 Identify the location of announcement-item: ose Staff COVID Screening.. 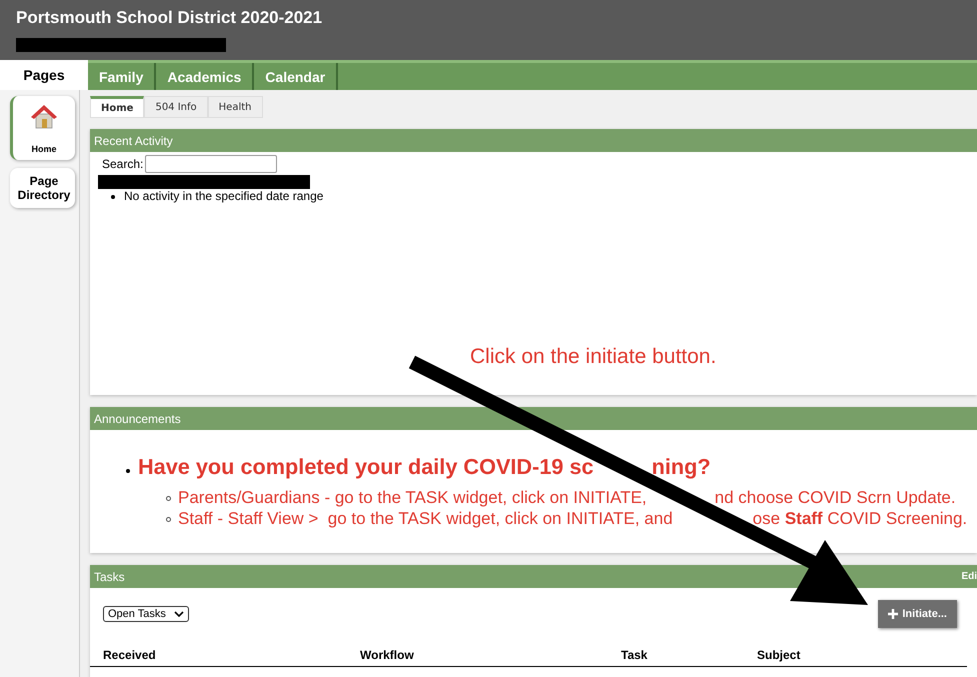
(860, 519).